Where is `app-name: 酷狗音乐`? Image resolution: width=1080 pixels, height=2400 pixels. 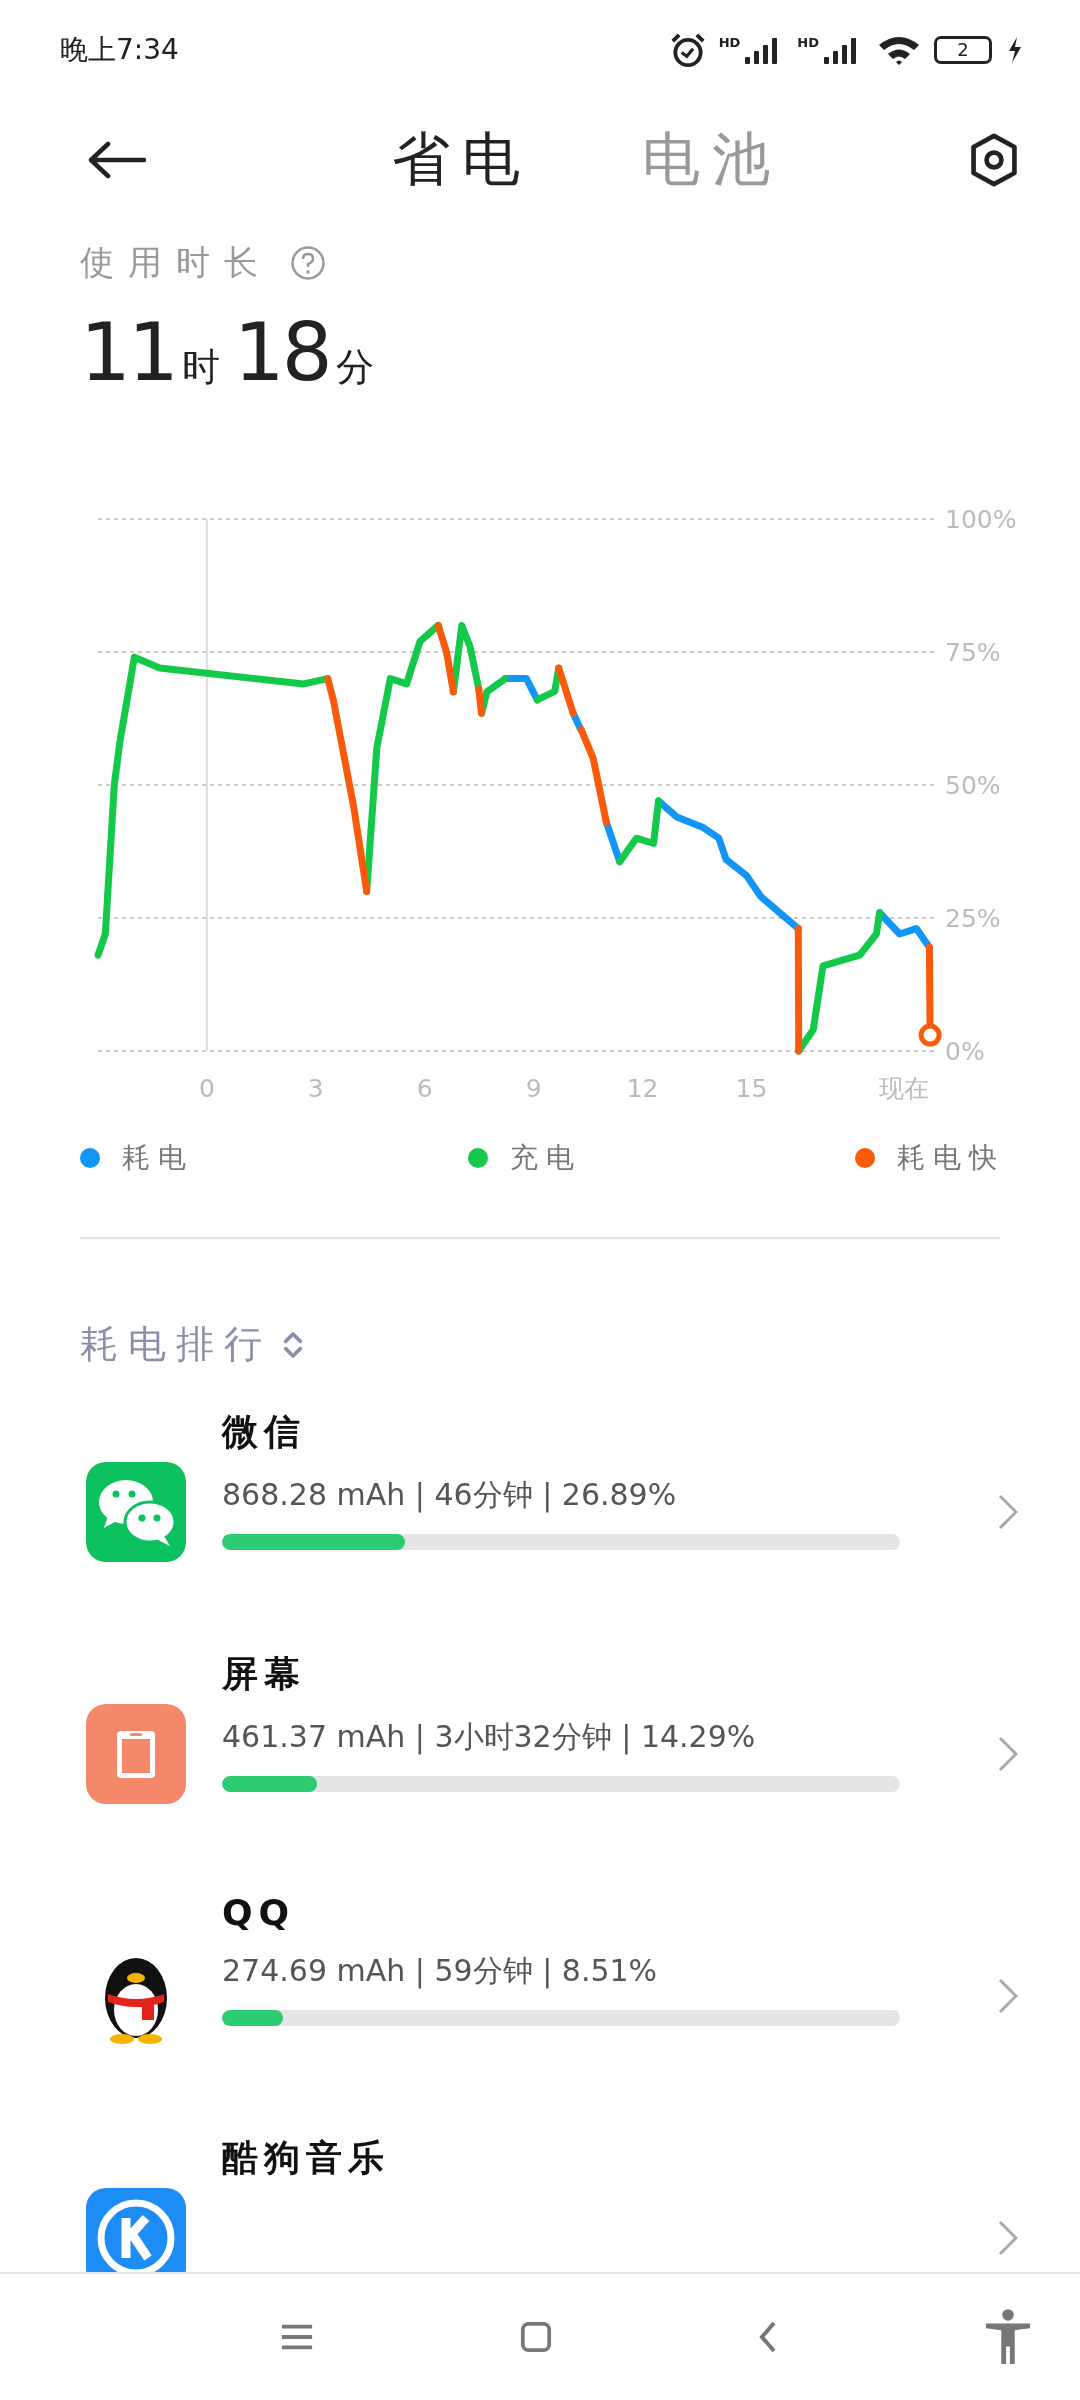 app-name: 酷狗音乐 is located at coordinates (306, 2158).